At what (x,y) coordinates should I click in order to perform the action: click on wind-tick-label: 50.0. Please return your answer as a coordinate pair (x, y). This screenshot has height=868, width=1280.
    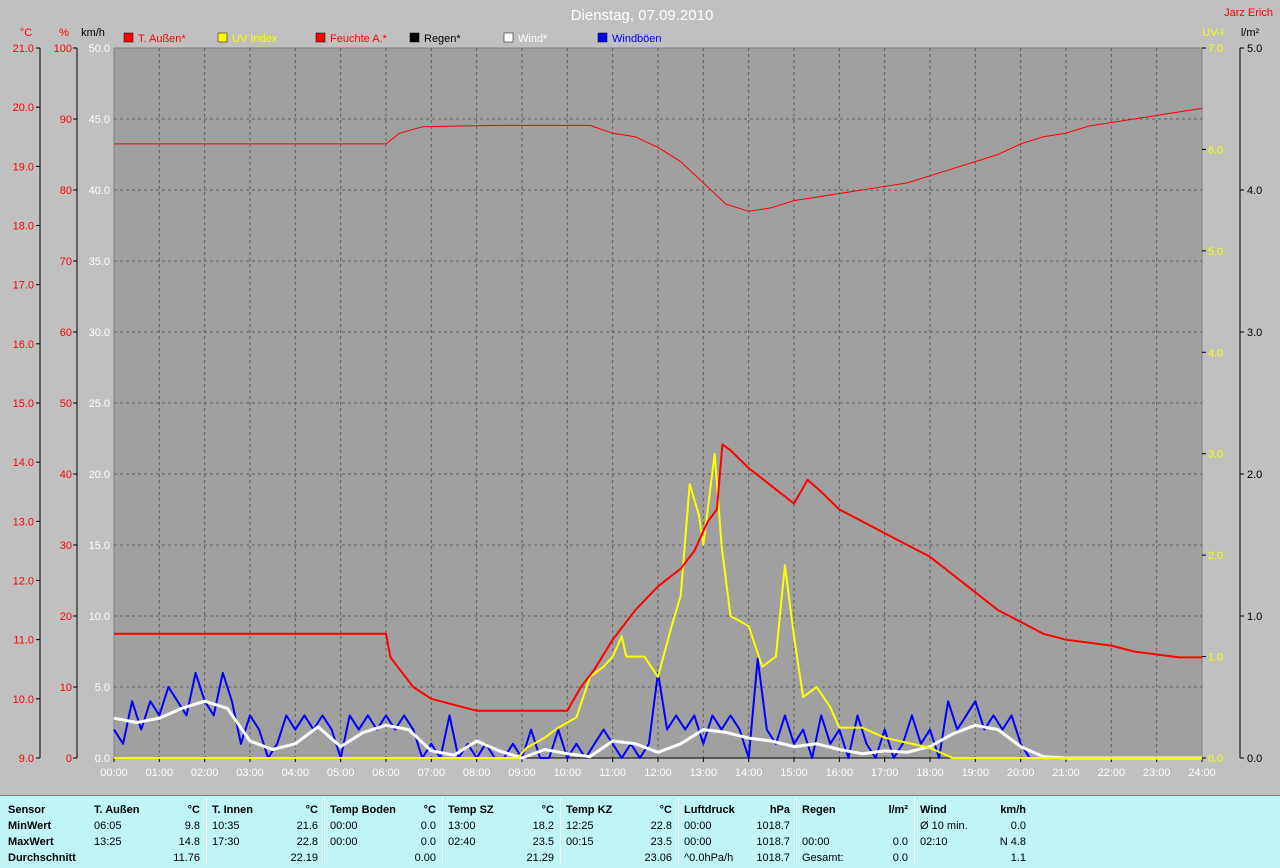
    Looking at the image, I should click on (99, 49).